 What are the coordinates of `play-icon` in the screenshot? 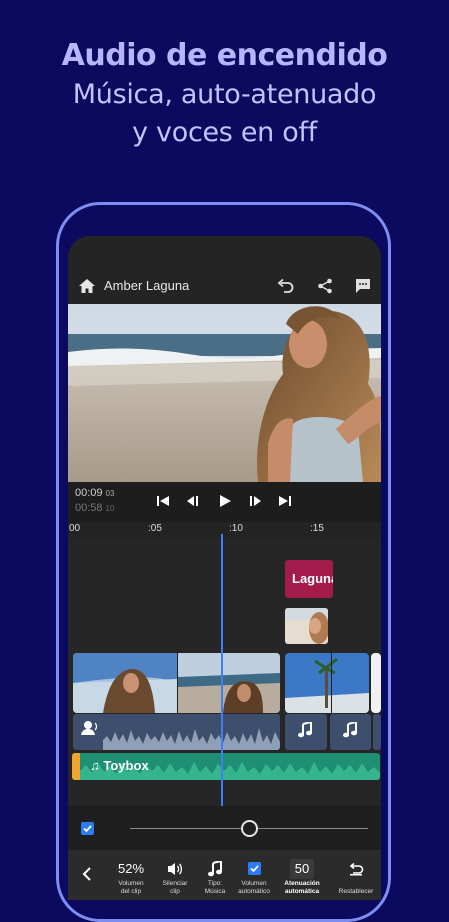 It's located at (225, 503).